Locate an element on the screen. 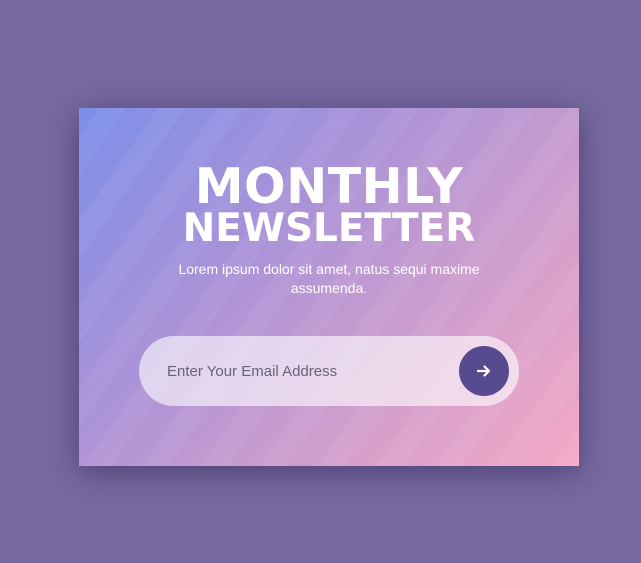 Image resolution: width=641 pixels, height=563 pixels. email-input is located at coordinates (302, 371).